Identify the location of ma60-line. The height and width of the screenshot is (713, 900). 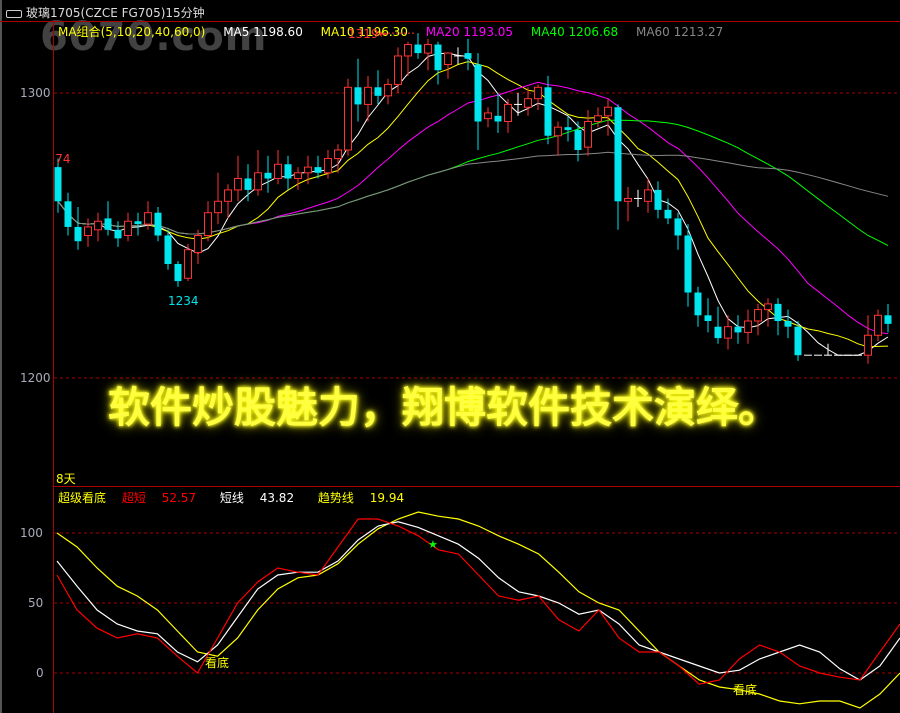
(473, 193).